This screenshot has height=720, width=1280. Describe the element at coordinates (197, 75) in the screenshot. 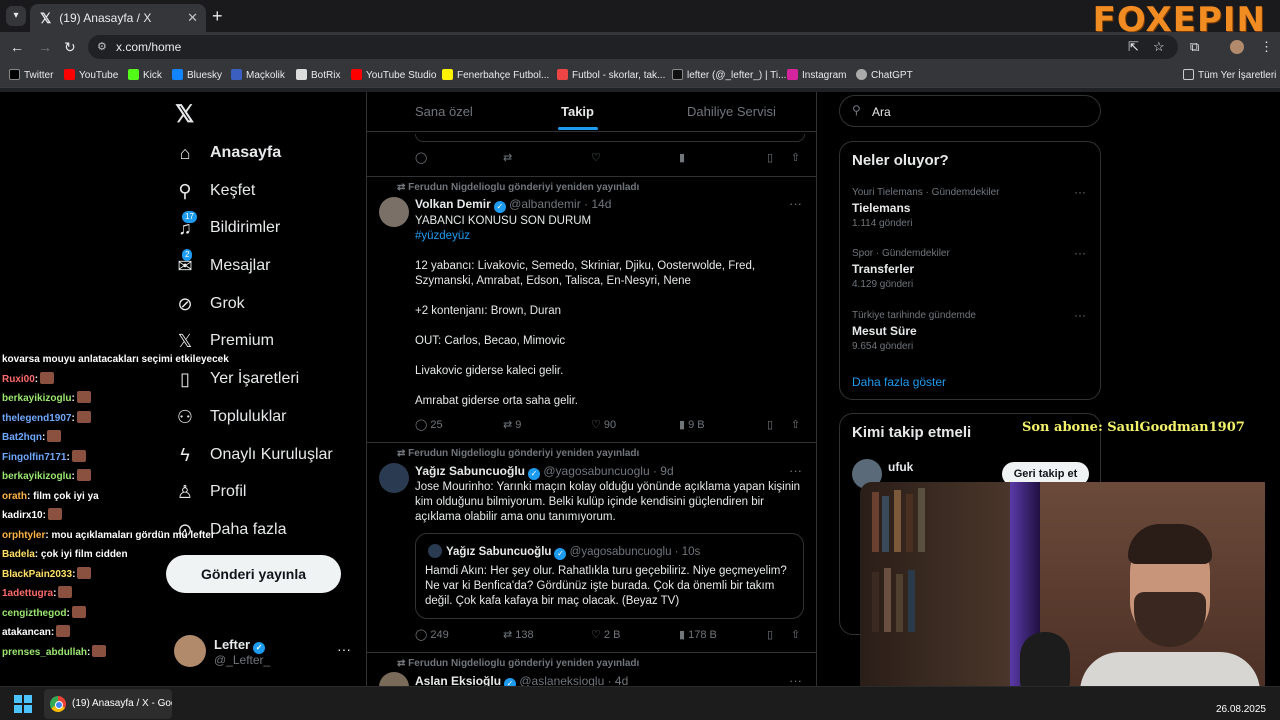

I see `bookmark-bluesky: Bluesky` at that location.